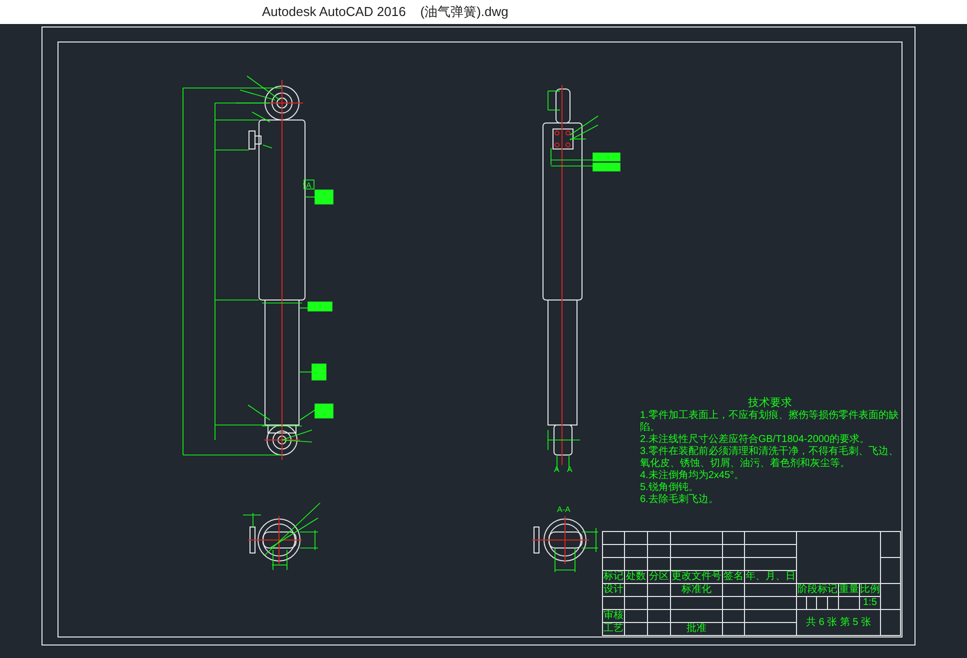 The width and height of the screenshot is (967, 658). What do you see at coordinates (818, 590) in the screenshot?
I see `title-block-cell: 阶段标记` at bounding box center [818, 590].